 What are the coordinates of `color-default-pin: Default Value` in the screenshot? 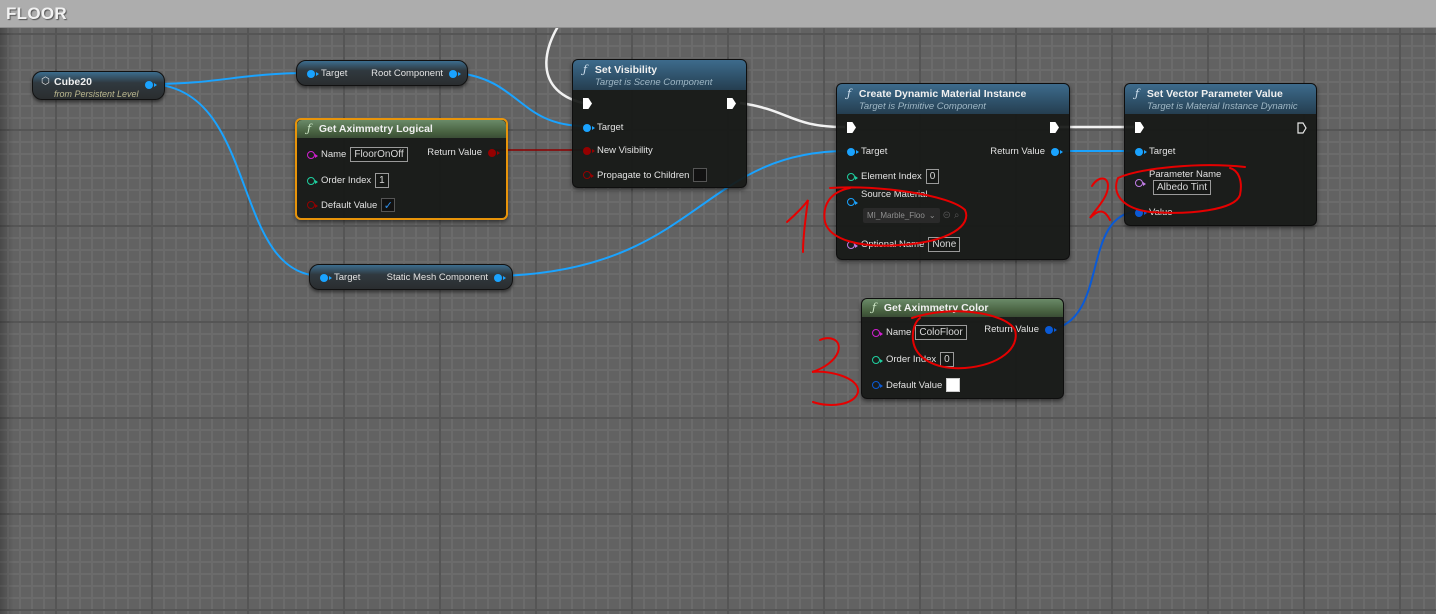 It's located at (916, 385).